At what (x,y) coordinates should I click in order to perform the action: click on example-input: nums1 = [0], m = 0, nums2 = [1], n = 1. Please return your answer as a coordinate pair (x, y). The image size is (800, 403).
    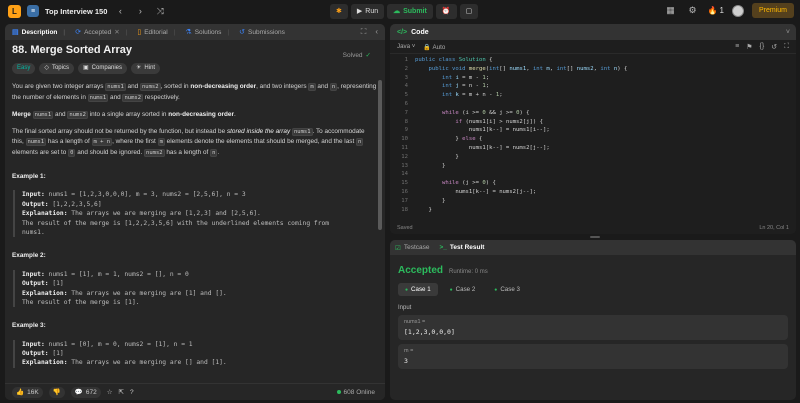
    Looking at the image, I should click on (118, 344).